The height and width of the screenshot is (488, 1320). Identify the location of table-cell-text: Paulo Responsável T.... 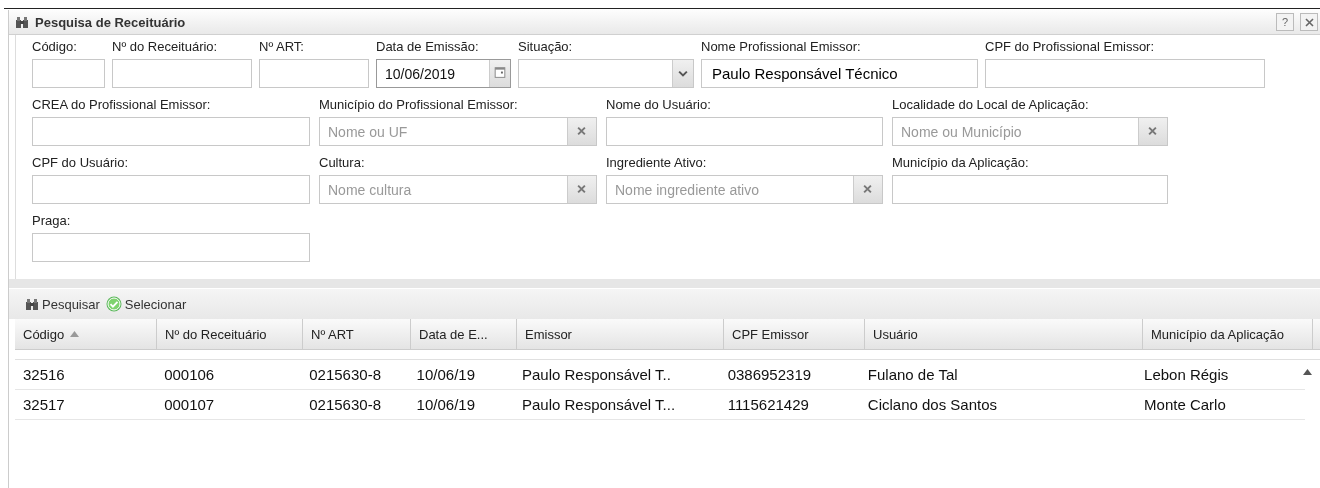
(598, 405).